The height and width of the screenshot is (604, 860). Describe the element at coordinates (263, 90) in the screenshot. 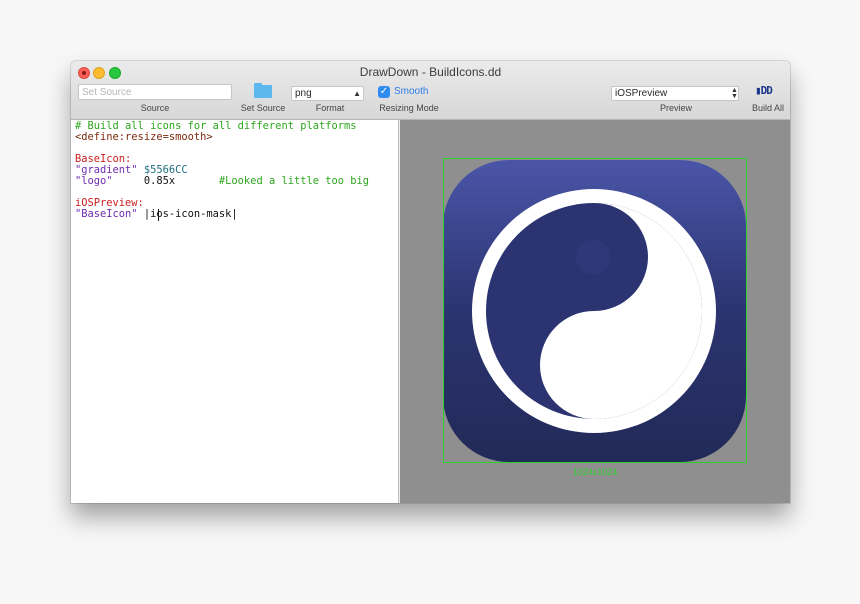

I see `folder-icon` at that location.